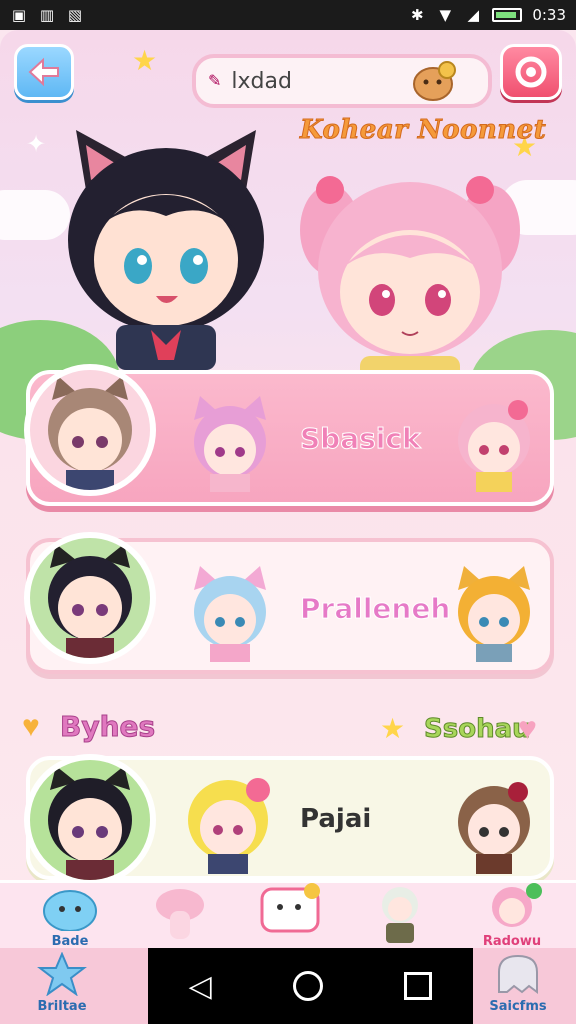 This screenshot has height=1024, width=576. What do you see at coordinates (70, 941) in the screenshot?
I see `tab-label: Bade` at bounding box center [70, 941].